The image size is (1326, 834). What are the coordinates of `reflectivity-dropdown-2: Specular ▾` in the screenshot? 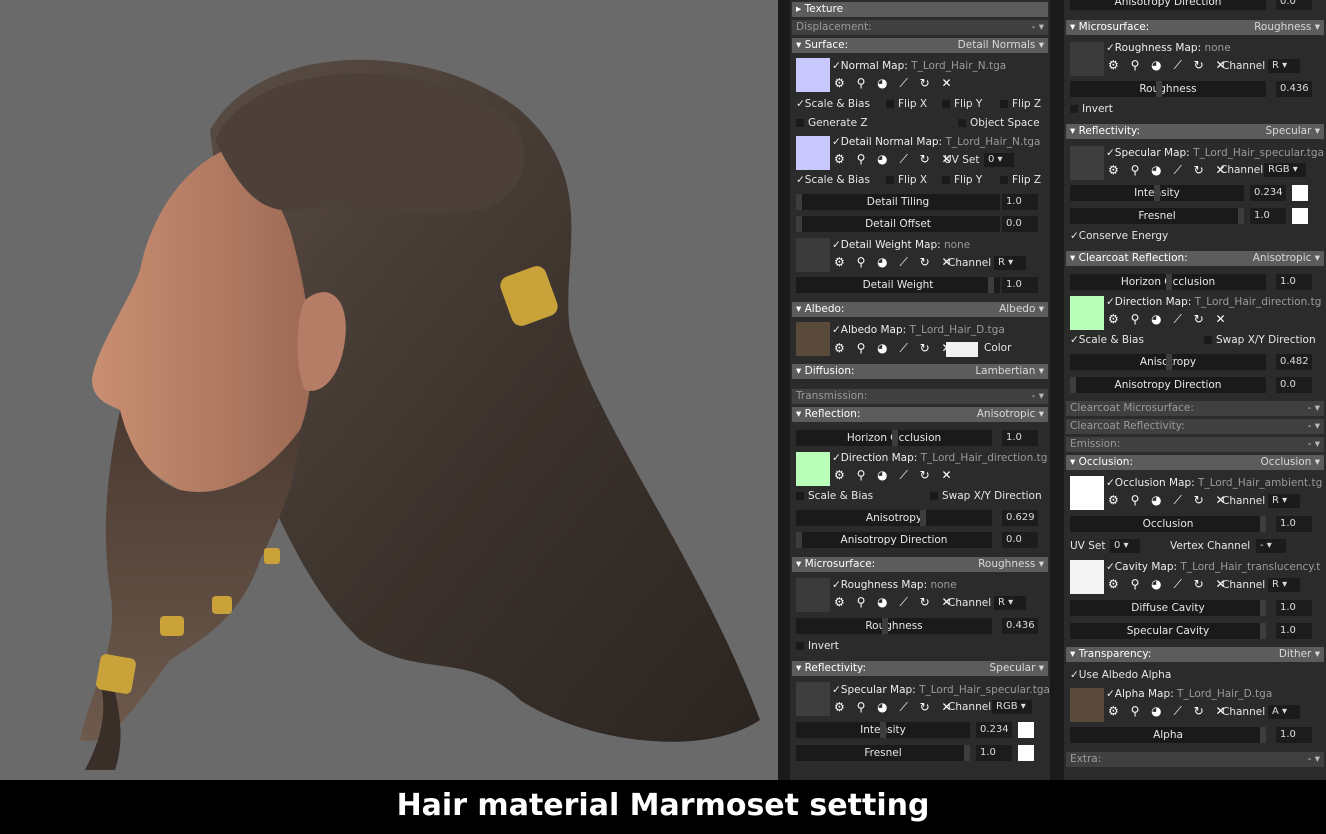 It's located at (1293, 131).